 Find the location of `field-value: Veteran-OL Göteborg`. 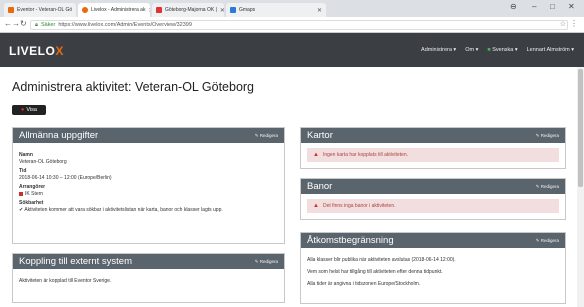

field-value: Veteran-OL Göteborg is located at coordinates (43, 162).